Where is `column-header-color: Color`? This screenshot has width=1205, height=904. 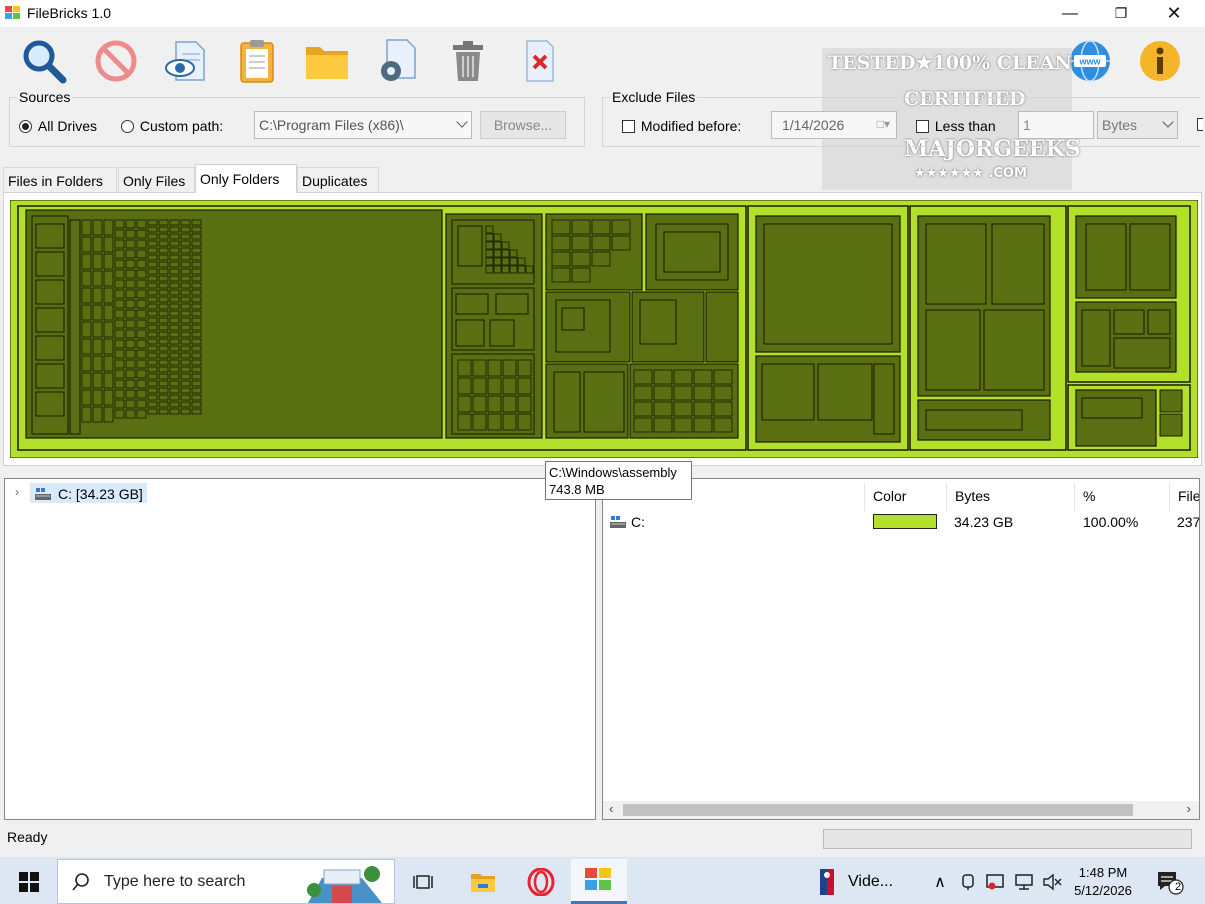
column-header-color: Color is located at coordinates (905, 497).